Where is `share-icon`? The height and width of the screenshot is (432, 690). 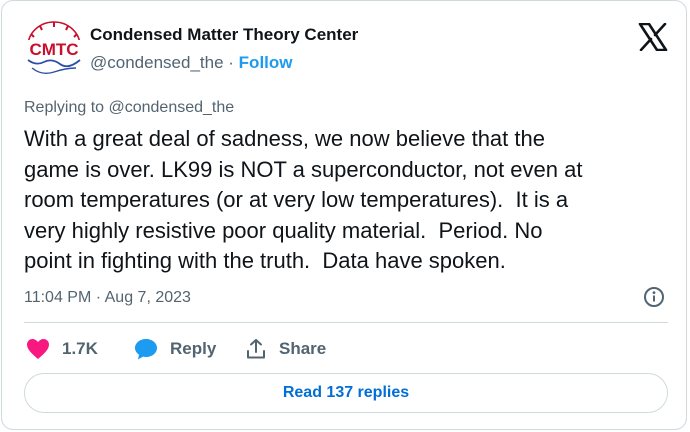 share-icon is located at coordinates (256, 349).